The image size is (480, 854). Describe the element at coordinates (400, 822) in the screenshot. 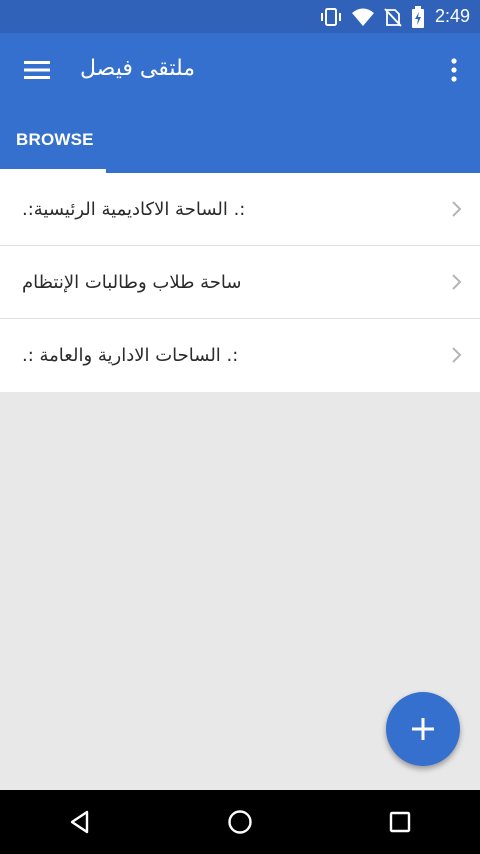

I see `recents-icon` at that location.